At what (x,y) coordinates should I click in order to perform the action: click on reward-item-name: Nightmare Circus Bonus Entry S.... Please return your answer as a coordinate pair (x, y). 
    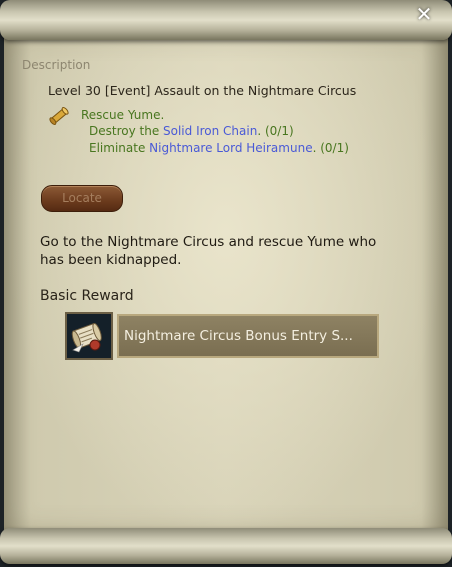
    Looking at the image, I should click on (238, 336).